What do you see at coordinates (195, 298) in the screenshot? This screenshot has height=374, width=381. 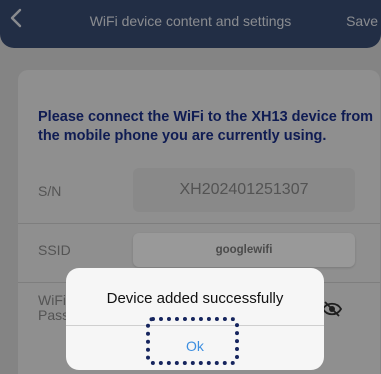 I see `dialog-message: Device added successfully` at bounding box center [195, 298].